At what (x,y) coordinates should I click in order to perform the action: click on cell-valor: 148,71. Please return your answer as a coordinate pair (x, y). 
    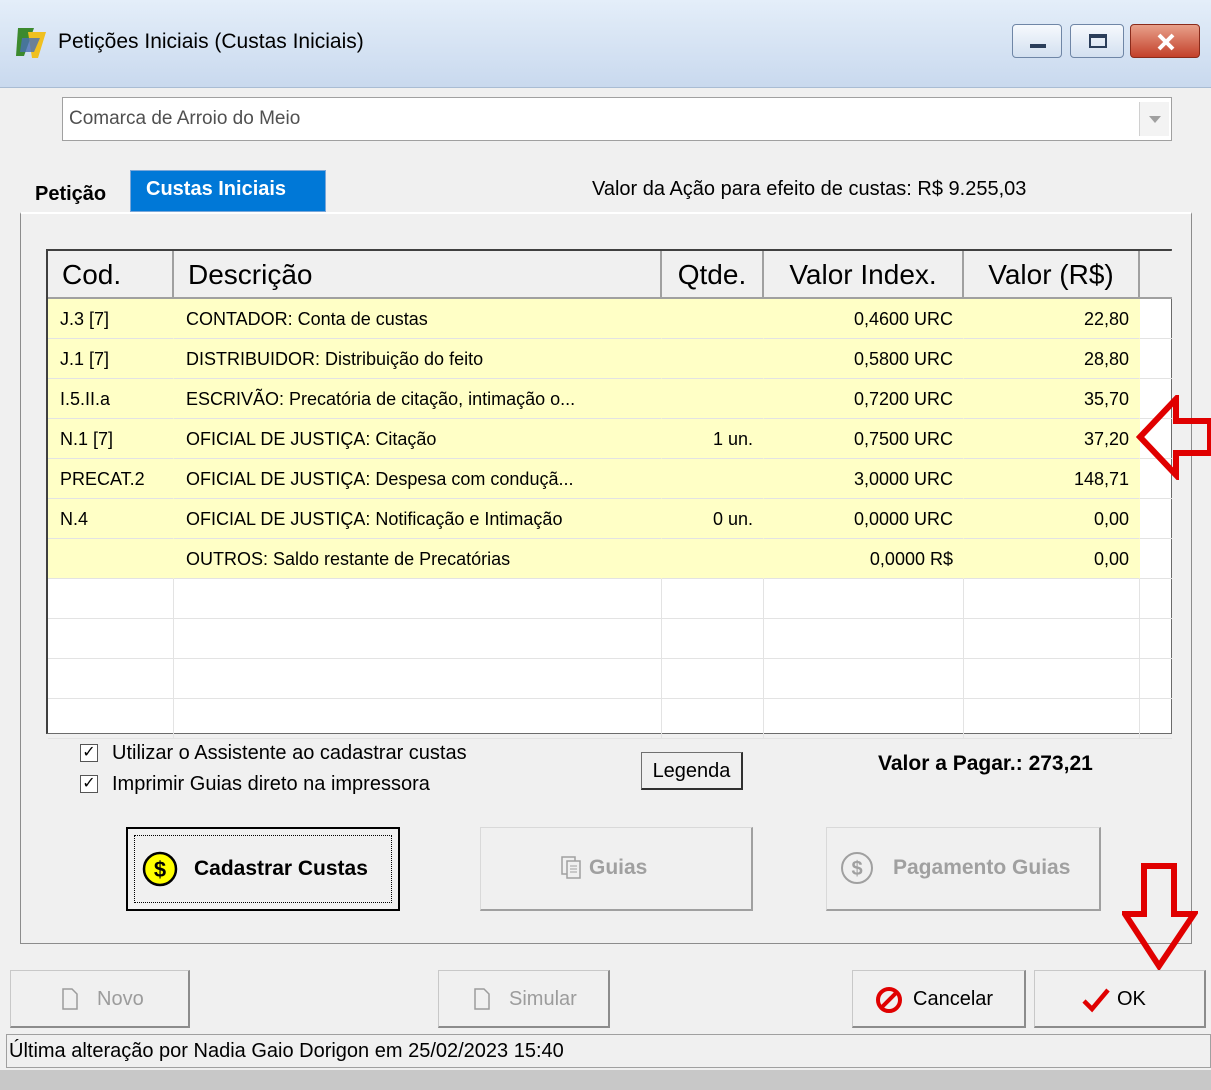
    Looking at the image, I should click on (1052, 479).